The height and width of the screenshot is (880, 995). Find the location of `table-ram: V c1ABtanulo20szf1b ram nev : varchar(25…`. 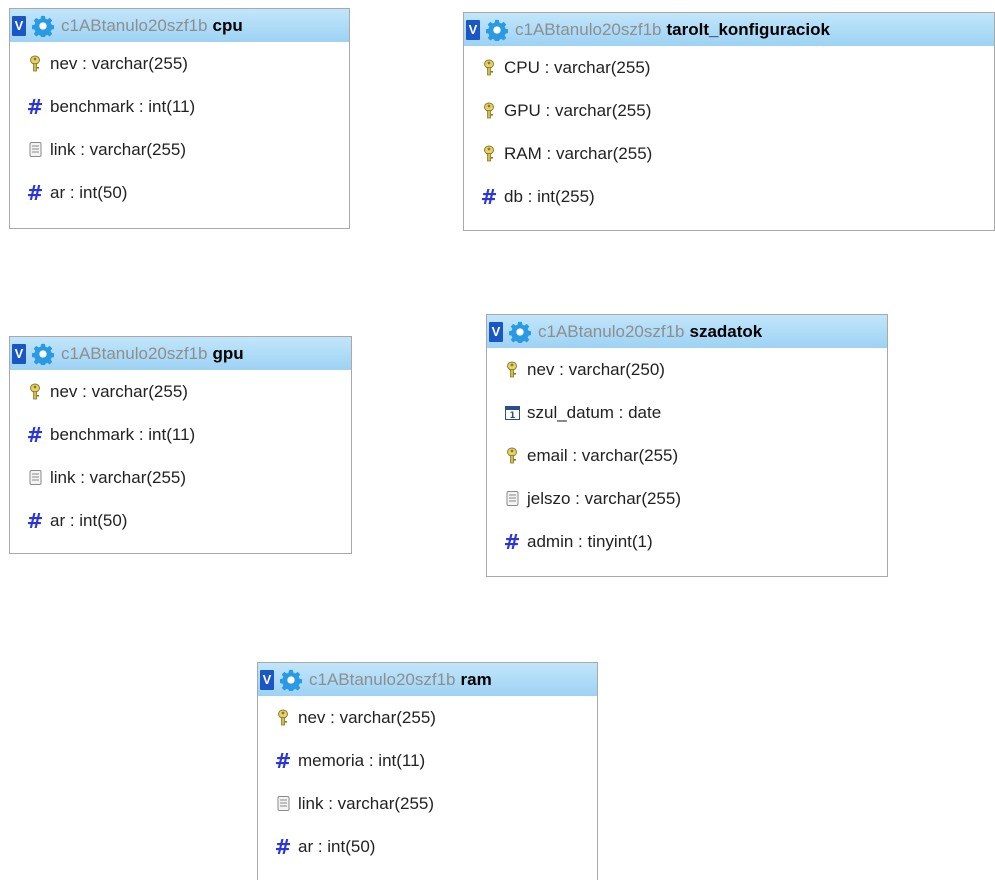

table-ram: V c1ABtanulo20szf1b ram nev : varchar(25… is located at coordinates (427, 771).